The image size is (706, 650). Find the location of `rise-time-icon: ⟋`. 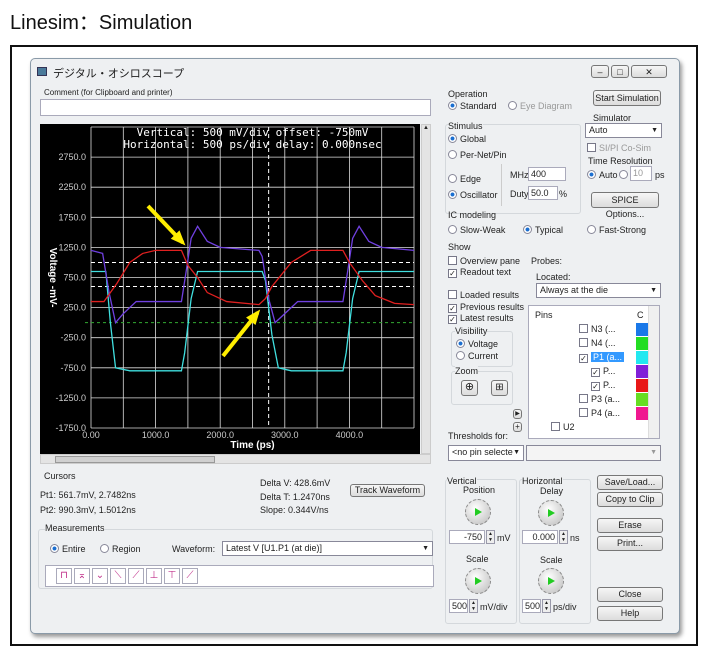

rise-time-icon: ⟋ is located at coordinates (136, 576).